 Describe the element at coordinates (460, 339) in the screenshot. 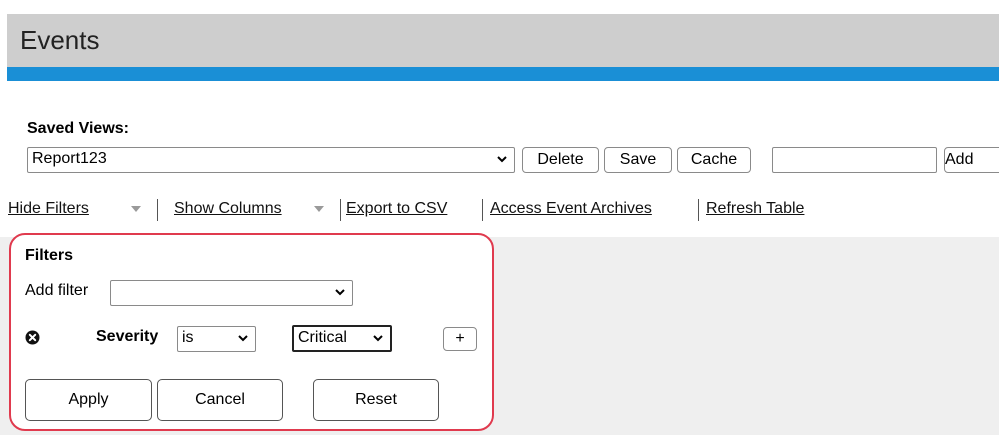

I see `add-filter-row-button: +` at that location.